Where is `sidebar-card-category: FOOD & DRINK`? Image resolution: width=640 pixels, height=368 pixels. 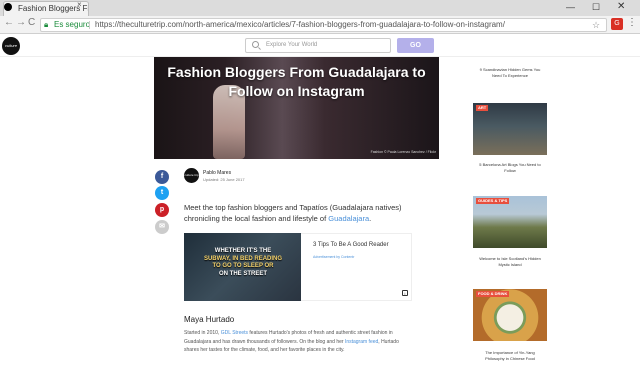 sidebar-card-category: FOOD & DRINK is located at coordinates (493, 294).